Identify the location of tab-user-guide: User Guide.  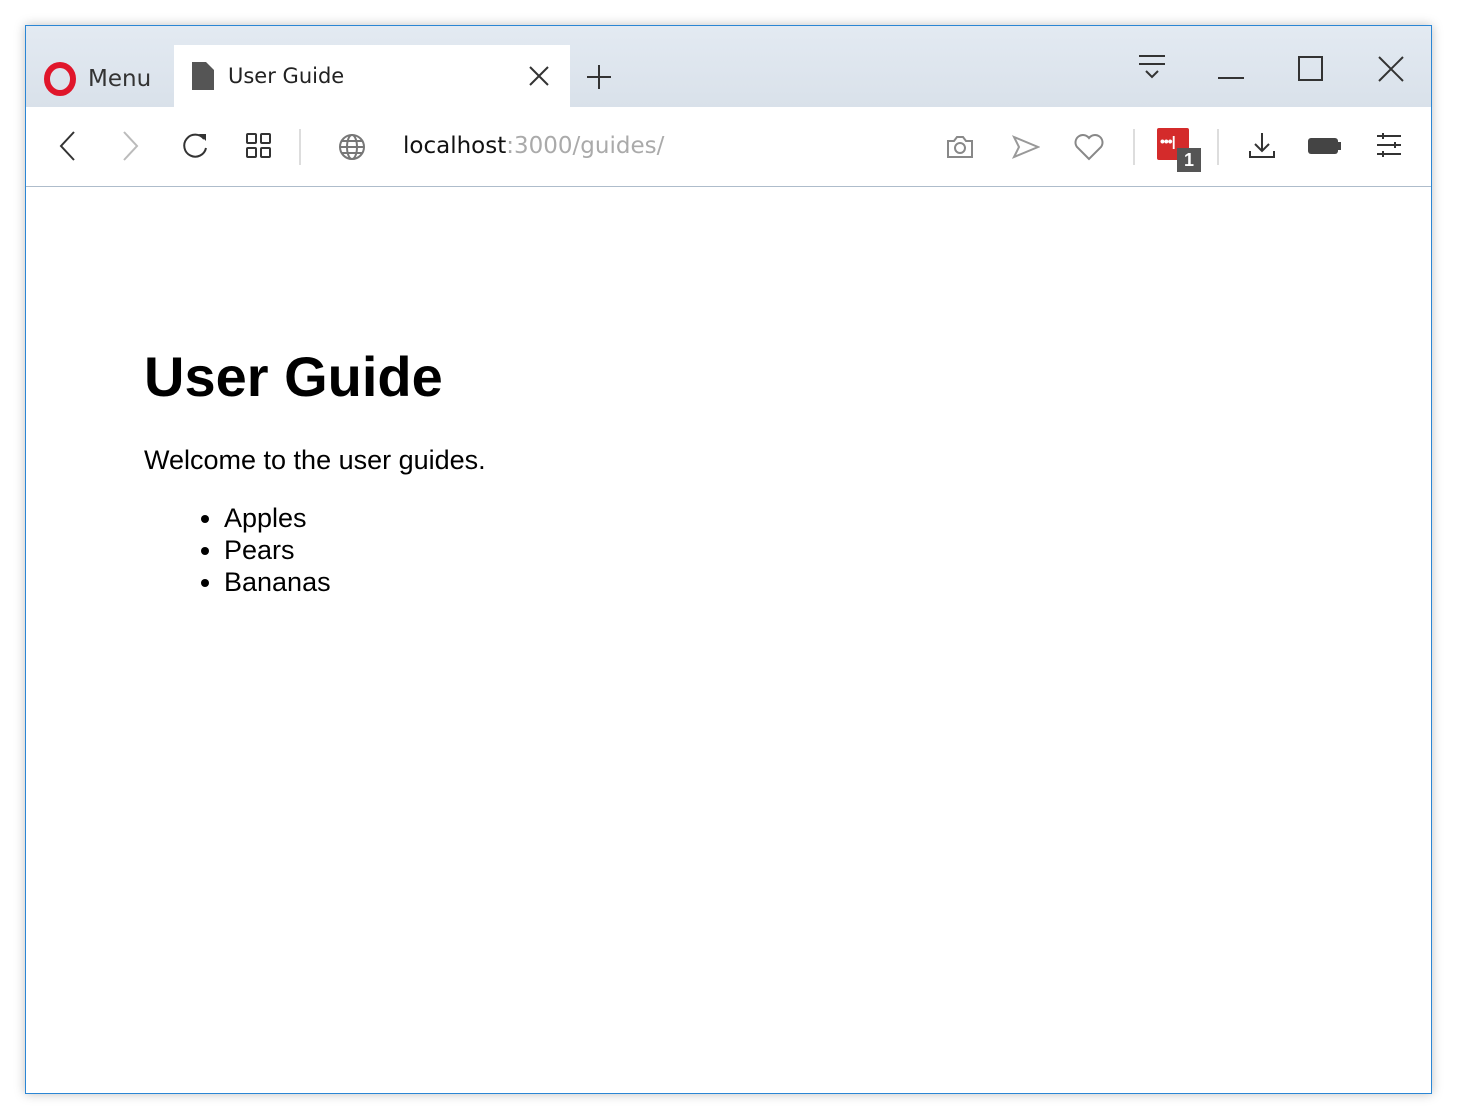
(372, 76).